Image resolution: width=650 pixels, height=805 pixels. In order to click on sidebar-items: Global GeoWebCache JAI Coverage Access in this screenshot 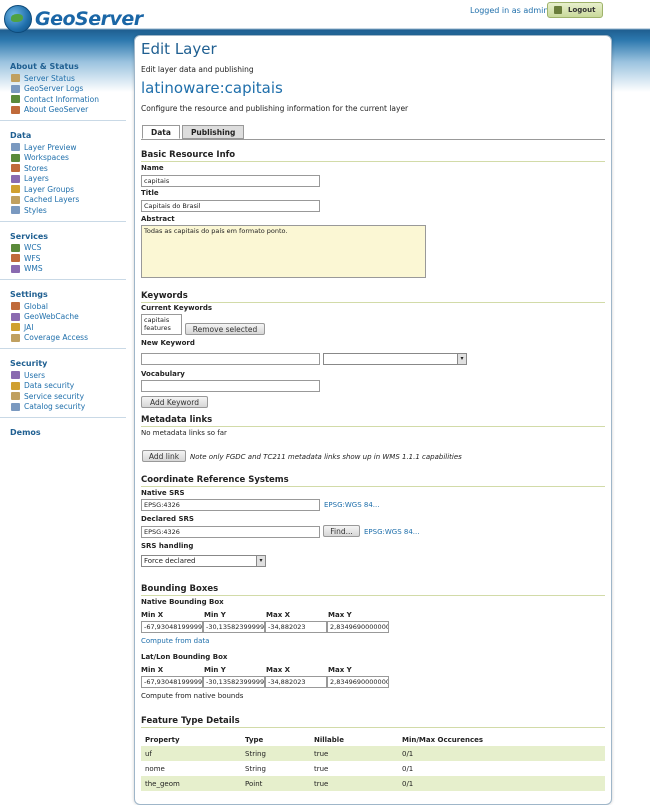, I will do `click(63, 325)`.